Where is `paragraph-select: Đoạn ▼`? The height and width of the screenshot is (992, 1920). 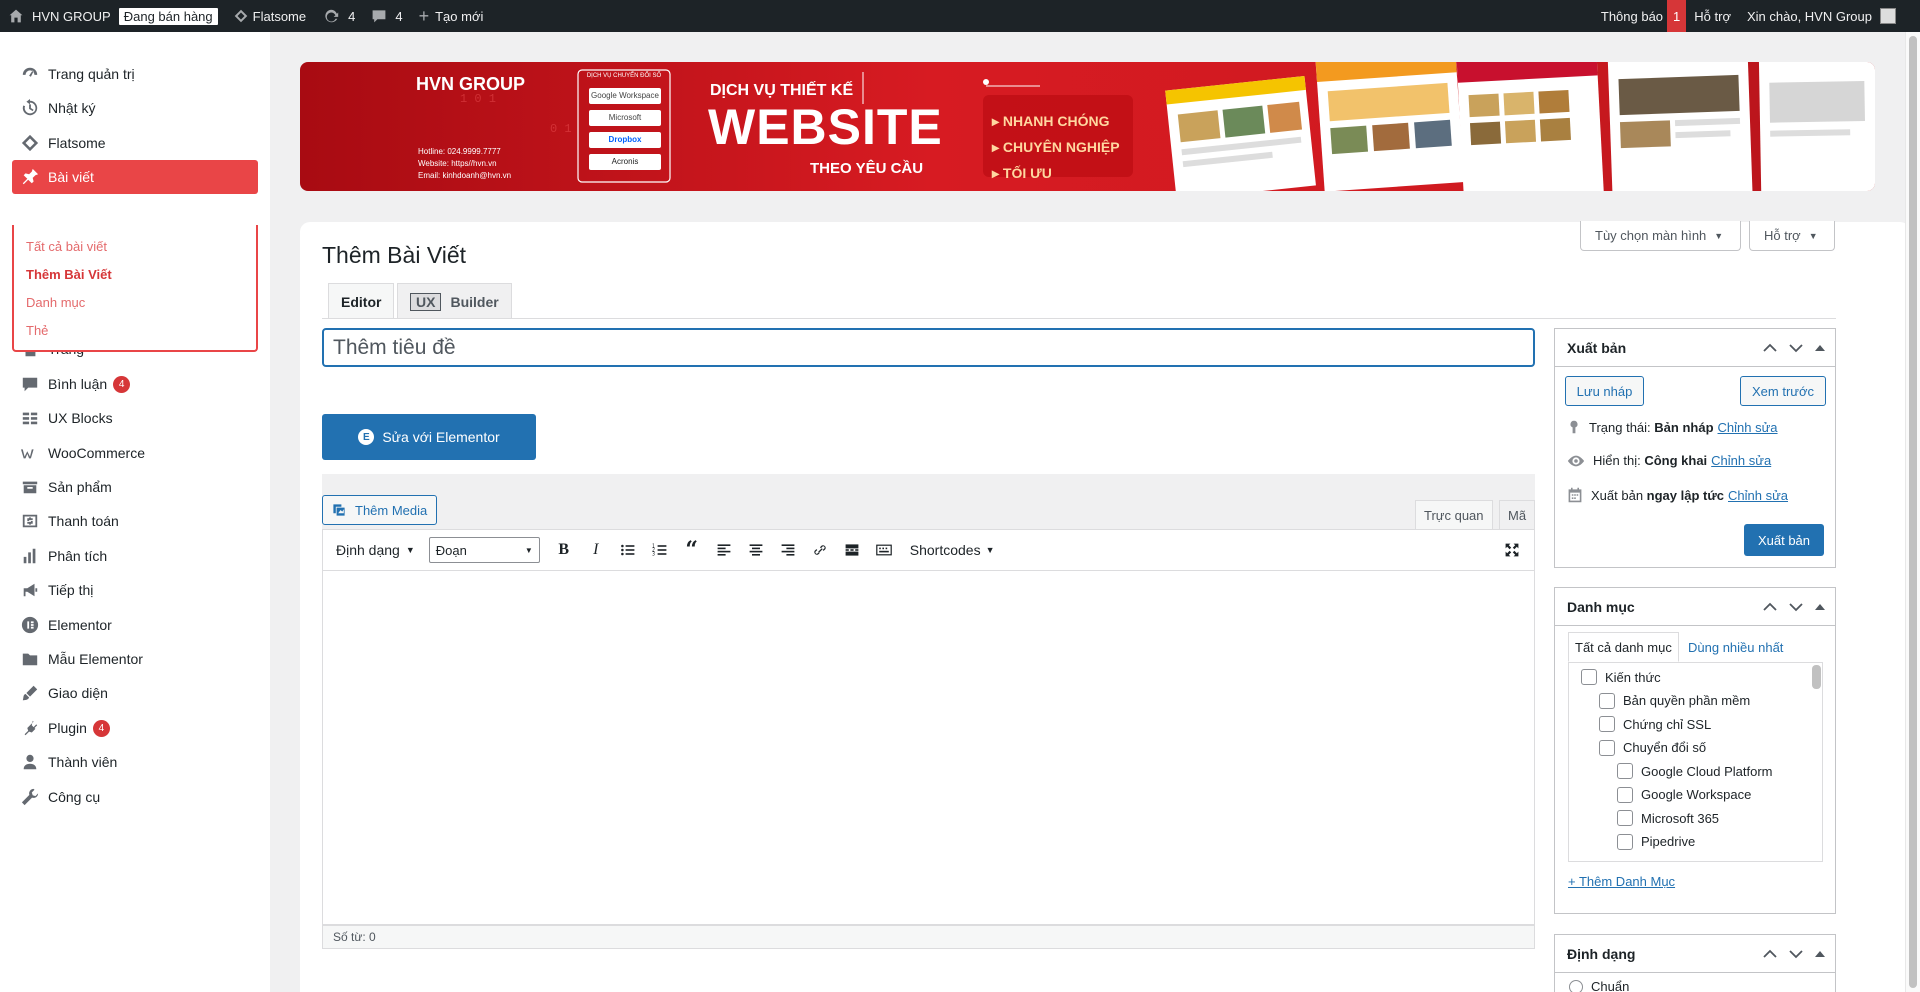 paragraph-select: Đoạn ▼ is located at coordinates (484, 550).